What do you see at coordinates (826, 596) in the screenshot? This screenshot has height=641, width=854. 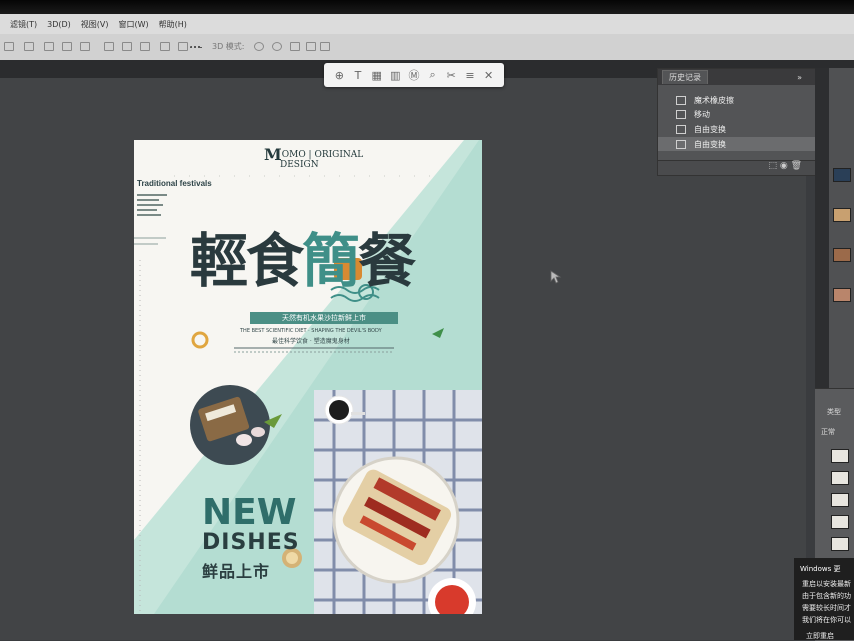 I see `toast-line: 由于包含新的功` at bounding box center [826, 596].